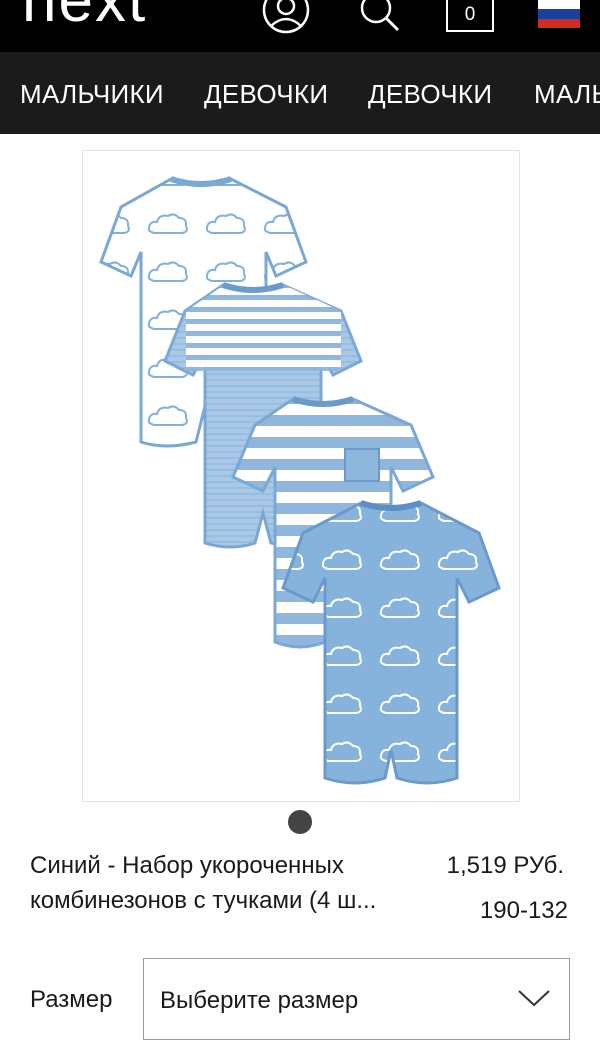 This screenshot has height=1063, width=600. What do you see at coordinates (430, 93) in the screenshot?
I see `nav-item-girls-2: ДЕВОЧКИ` at bounding box center [430, 93].